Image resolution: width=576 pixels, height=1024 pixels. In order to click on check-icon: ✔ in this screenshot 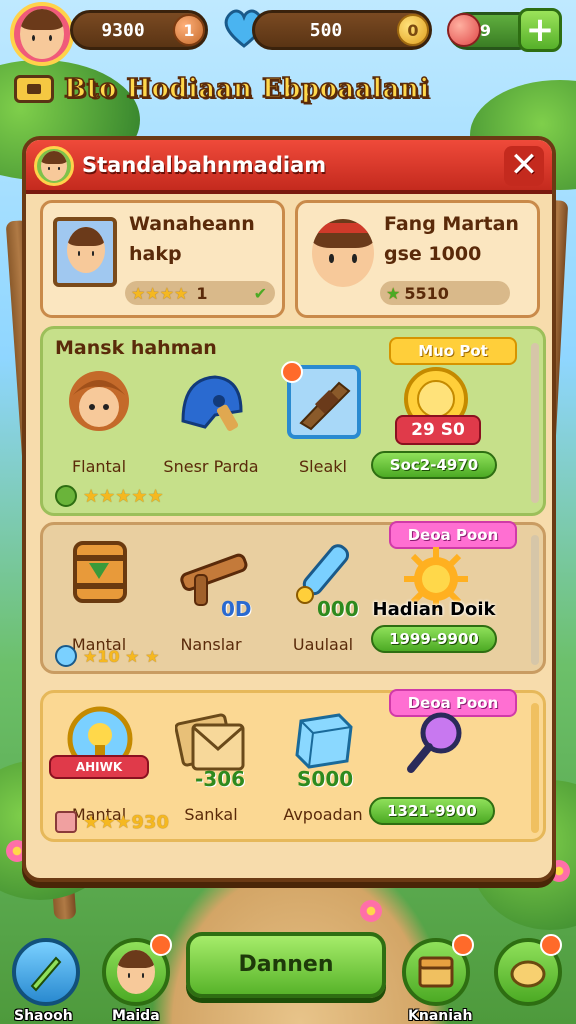, I will do `click(260, 293)`.